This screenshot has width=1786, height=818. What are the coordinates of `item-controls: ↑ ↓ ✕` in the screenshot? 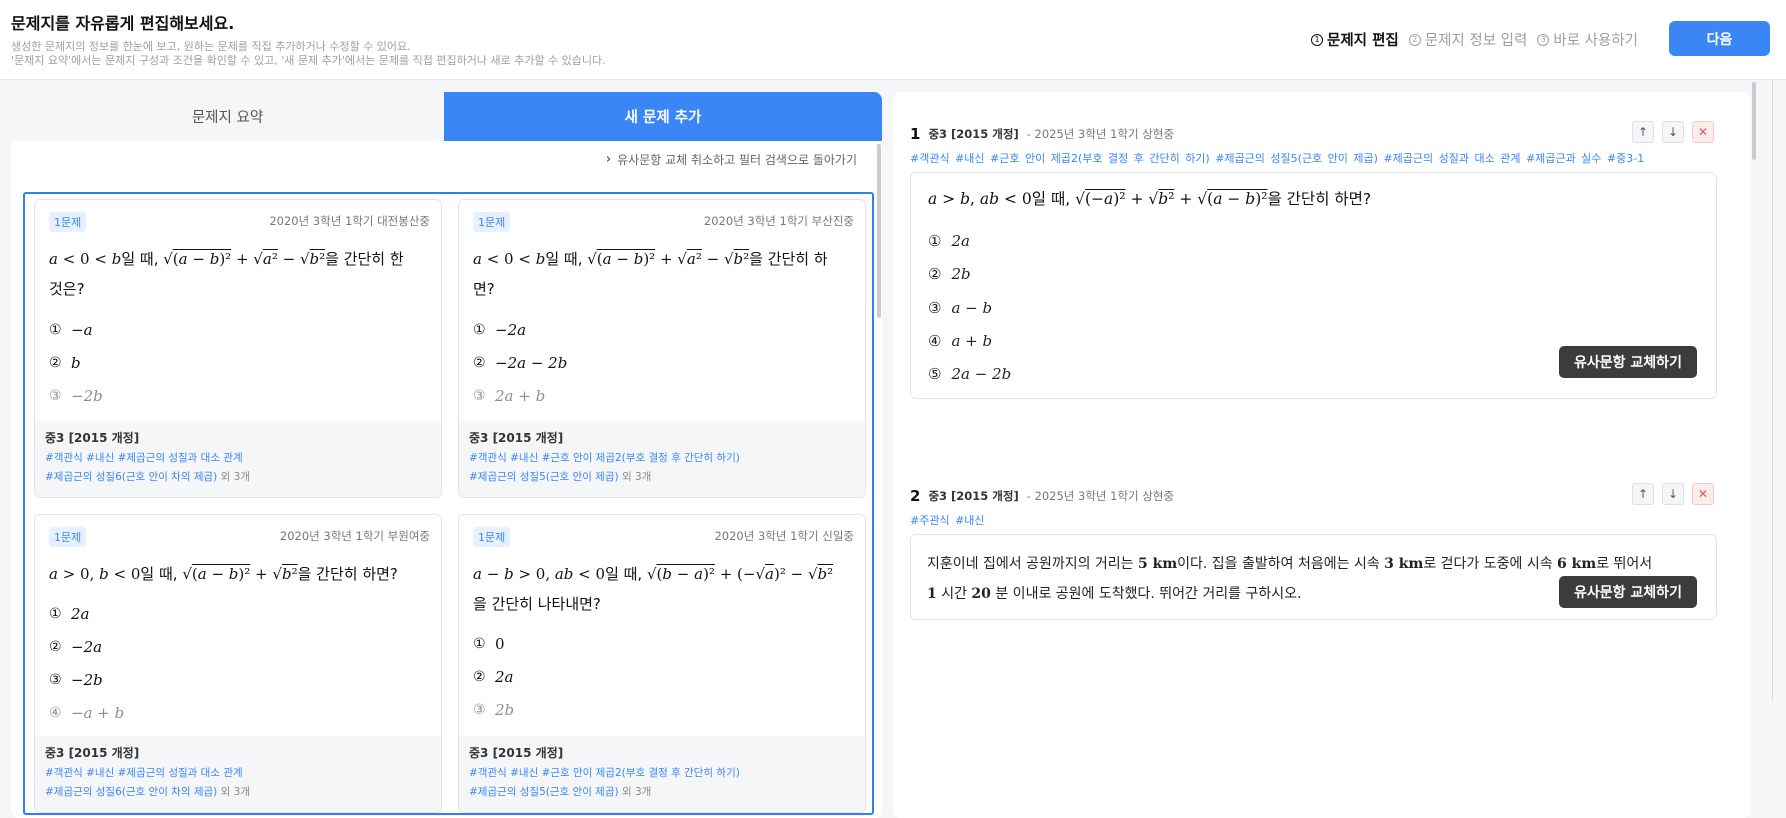 It's located at (1673, 132).